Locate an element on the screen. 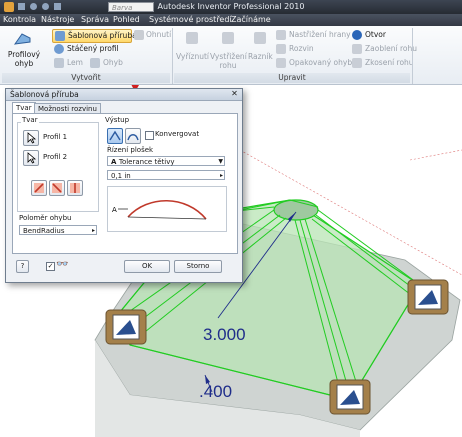  svg-text: A is located at coordinates (114, 210).